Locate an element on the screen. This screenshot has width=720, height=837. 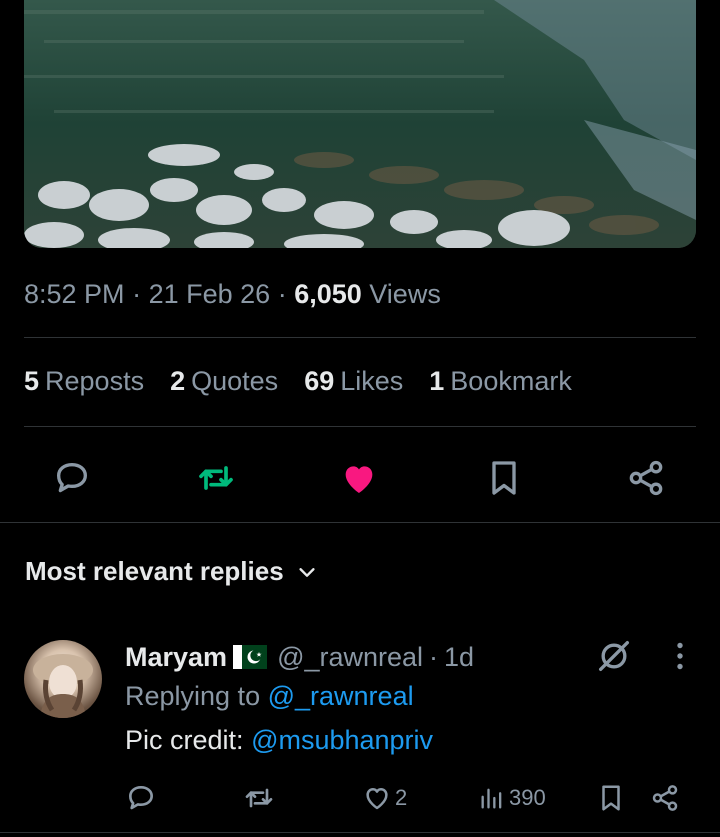
avatar is located at coordinates (63, 679).